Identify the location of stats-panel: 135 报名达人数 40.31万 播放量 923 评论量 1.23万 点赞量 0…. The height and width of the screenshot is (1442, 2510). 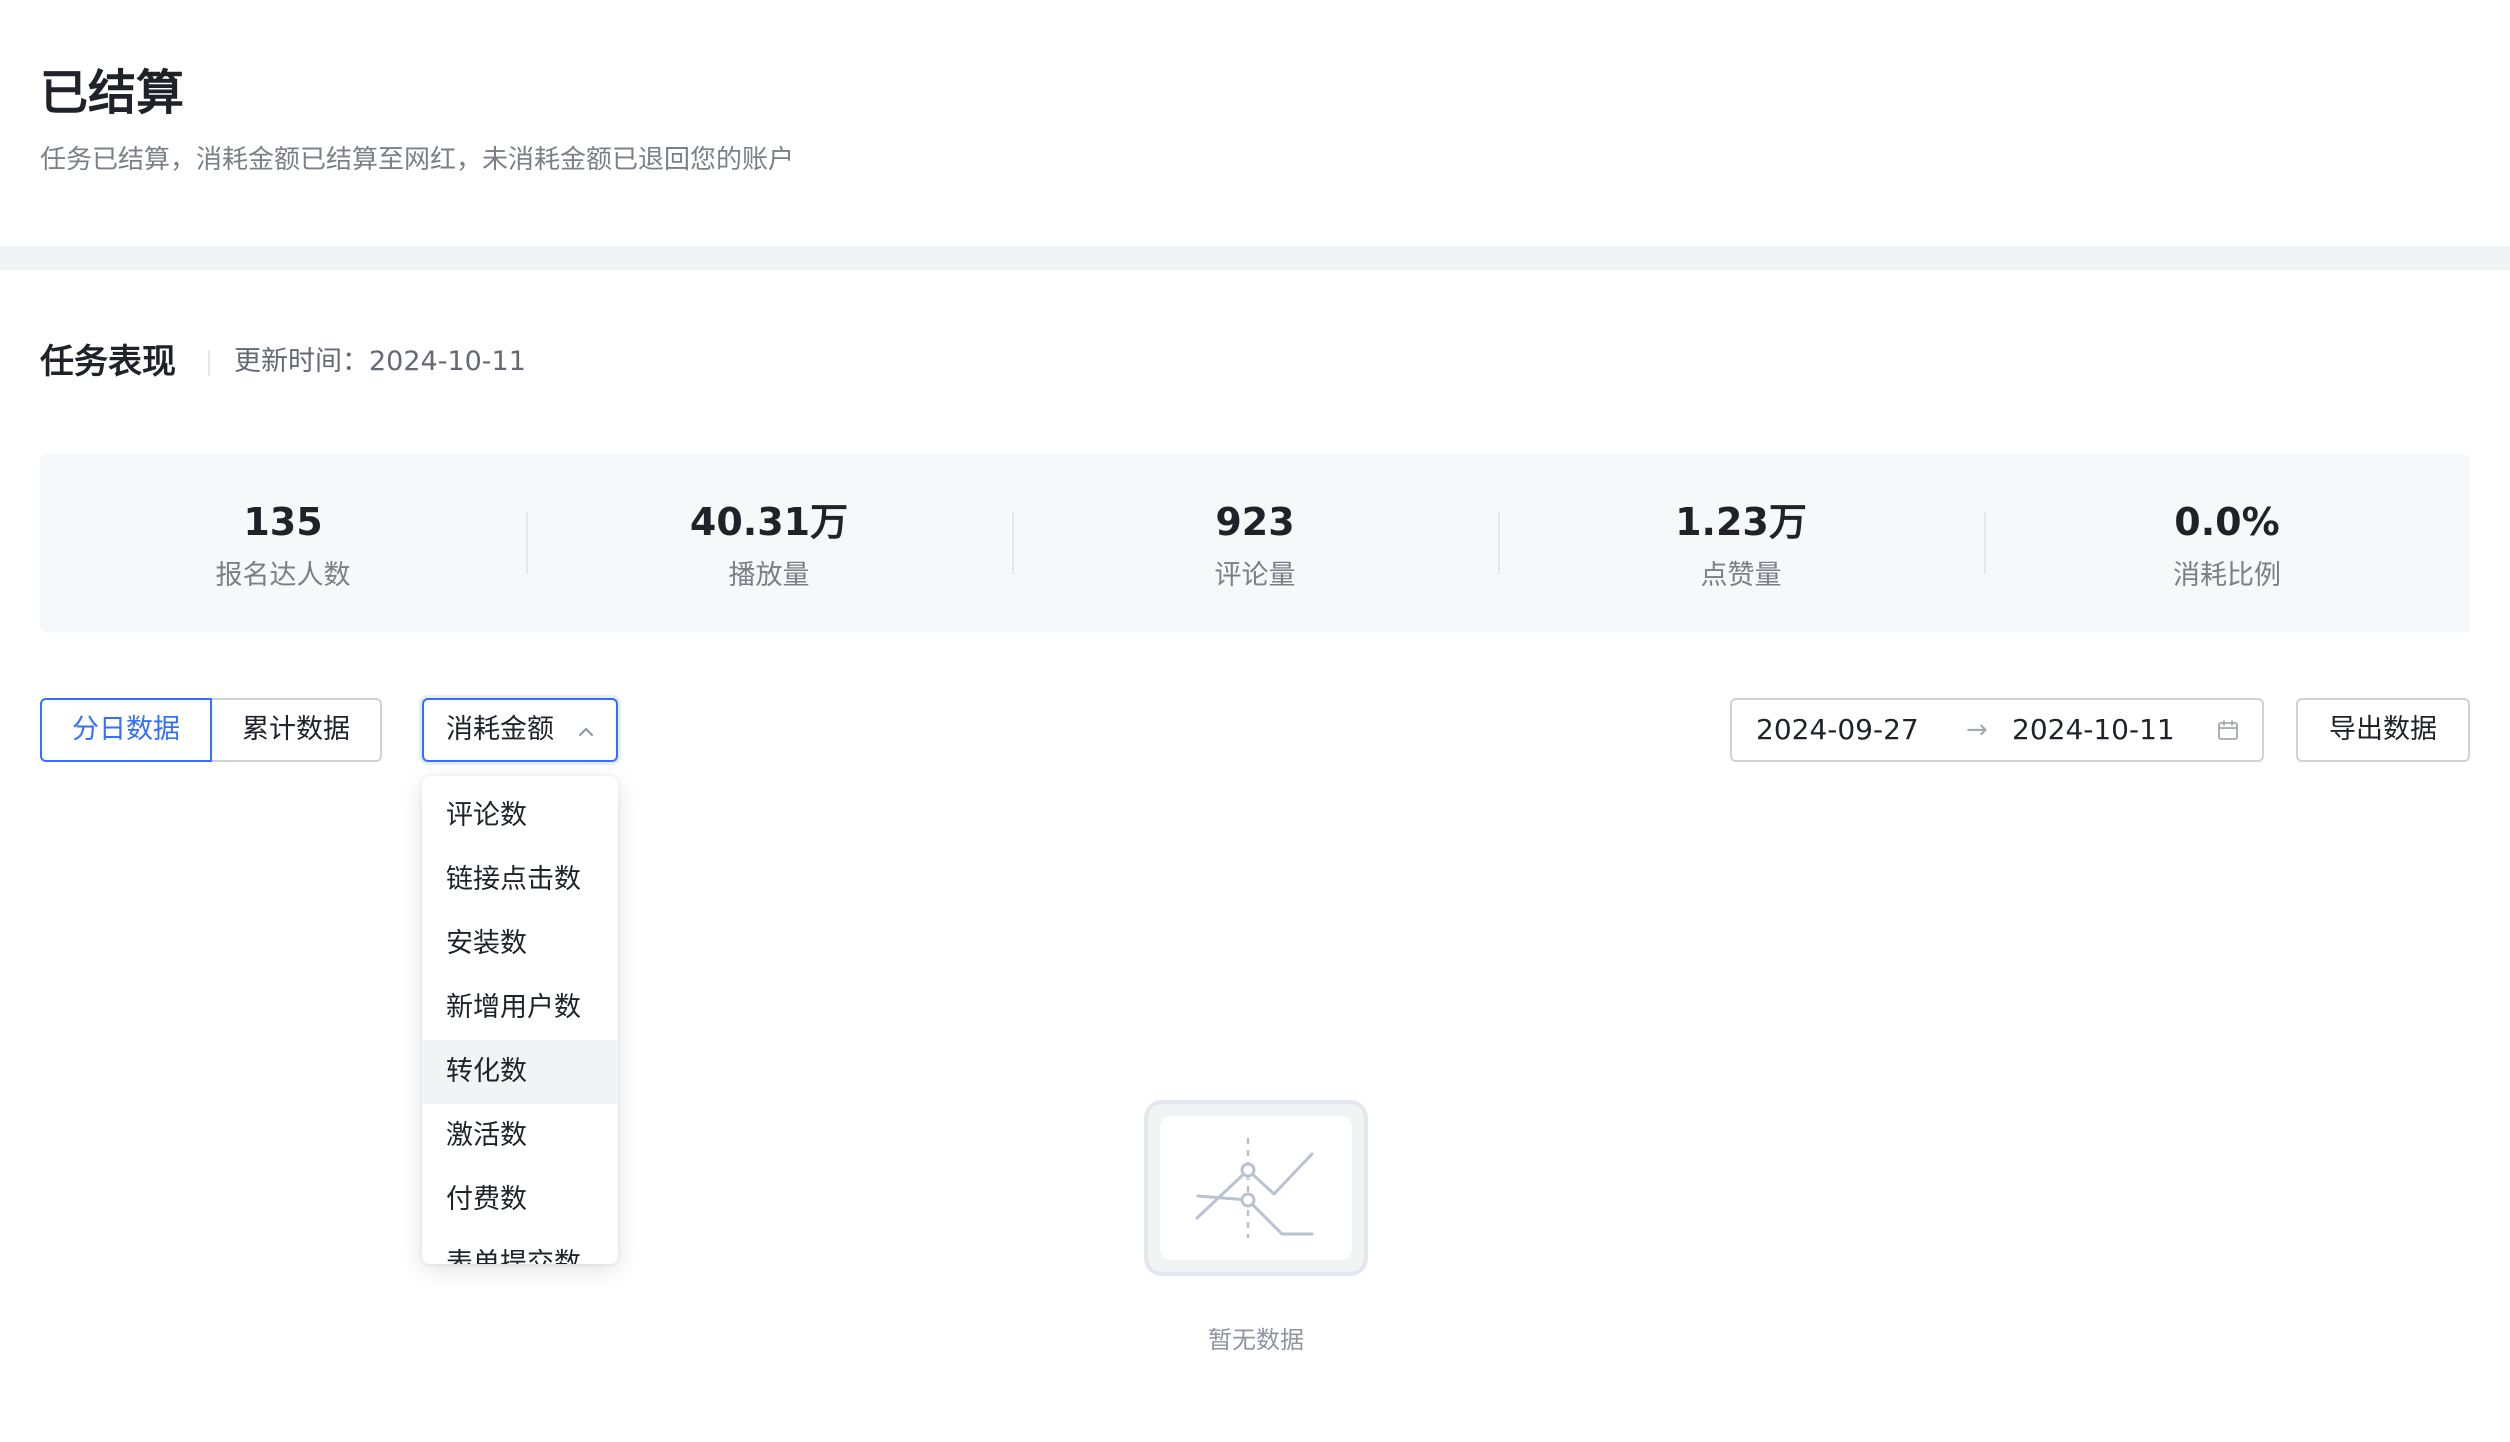
(1255, 543).